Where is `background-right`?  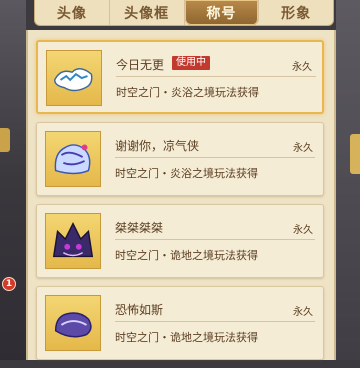 background-right is located at coordinates (348, 180).